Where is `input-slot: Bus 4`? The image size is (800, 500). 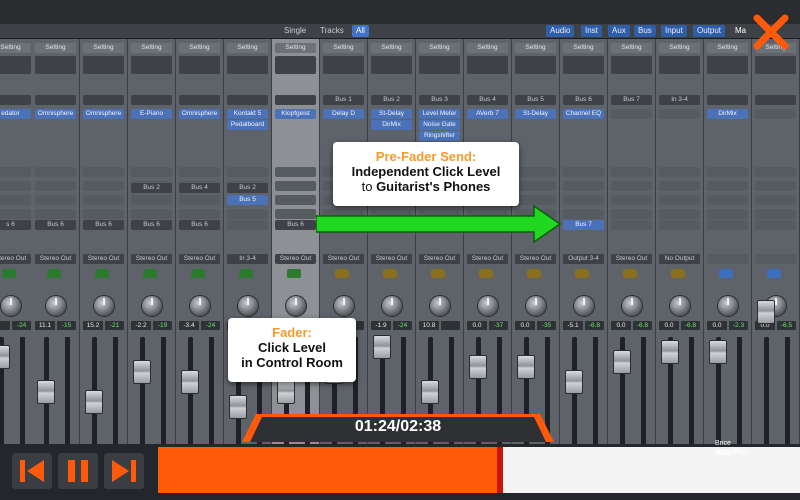
input-slot: Bus 4 is located at coordinates (487, 100).